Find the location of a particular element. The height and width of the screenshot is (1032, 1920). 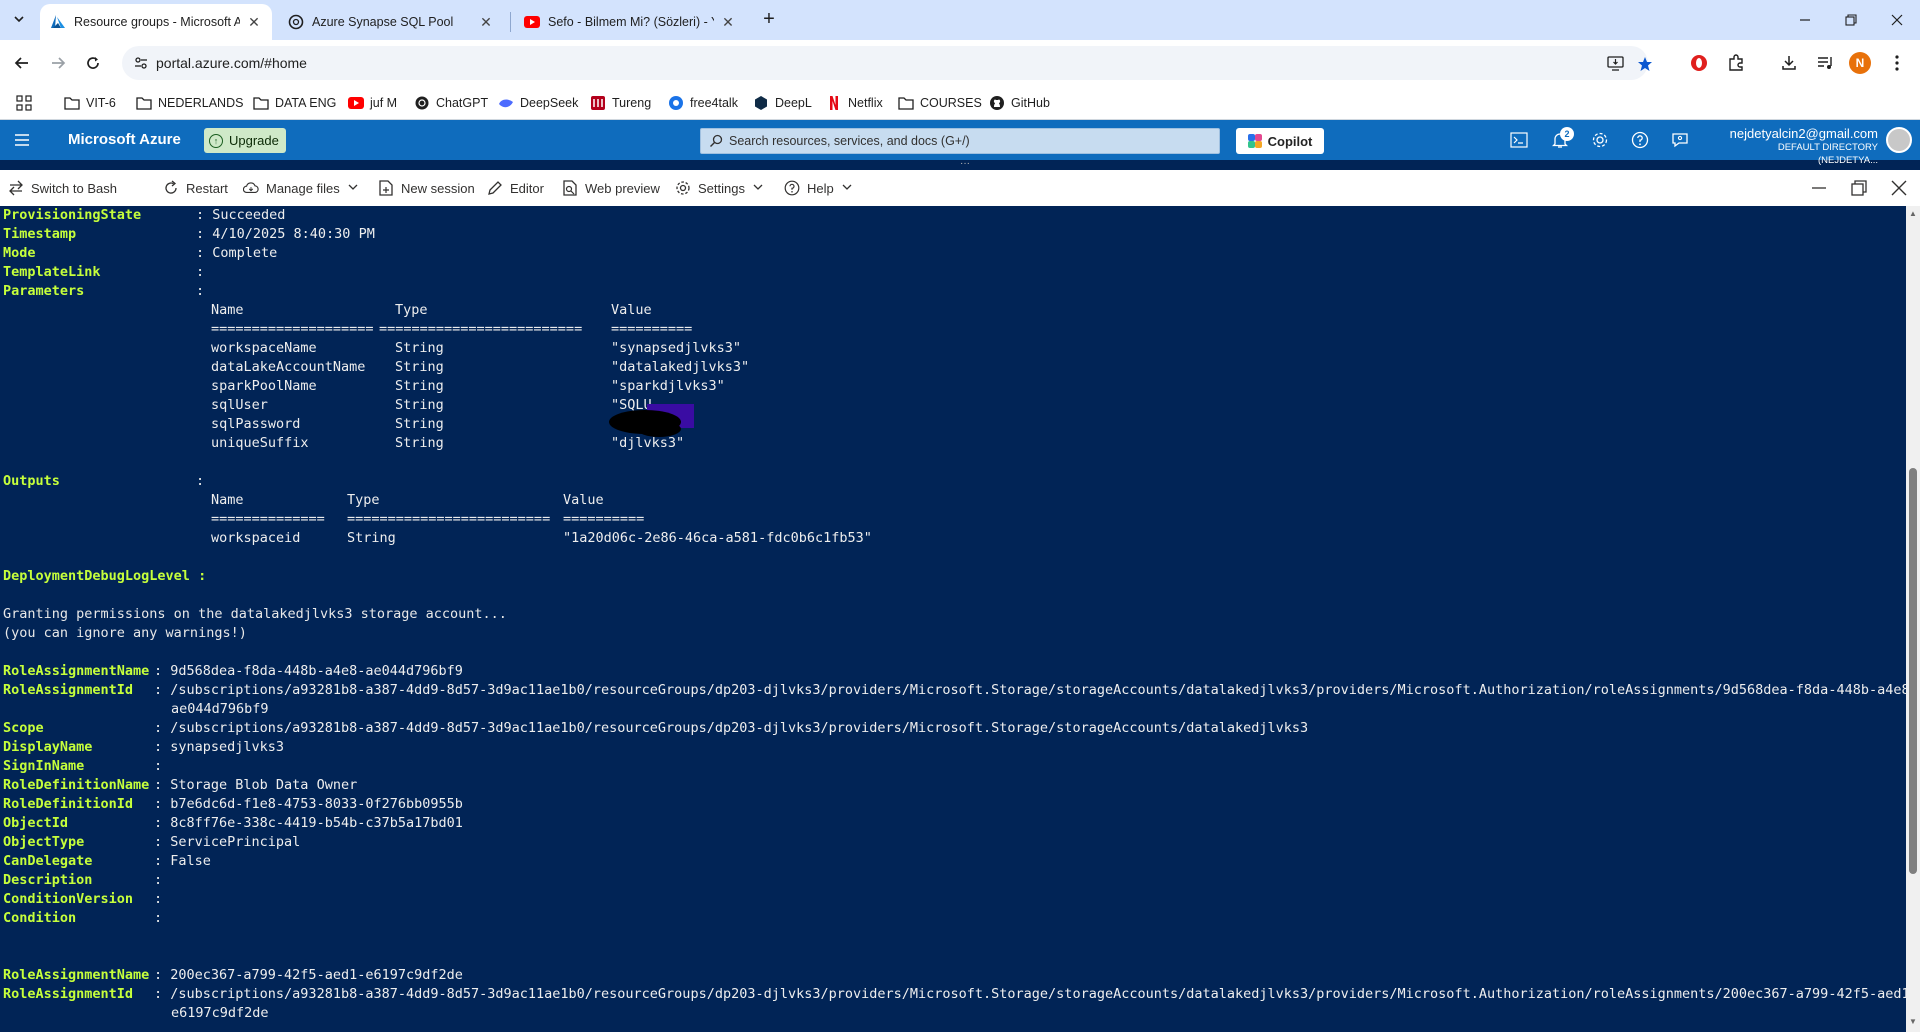

params-header-value: Value is located at coordinates (631, 310).